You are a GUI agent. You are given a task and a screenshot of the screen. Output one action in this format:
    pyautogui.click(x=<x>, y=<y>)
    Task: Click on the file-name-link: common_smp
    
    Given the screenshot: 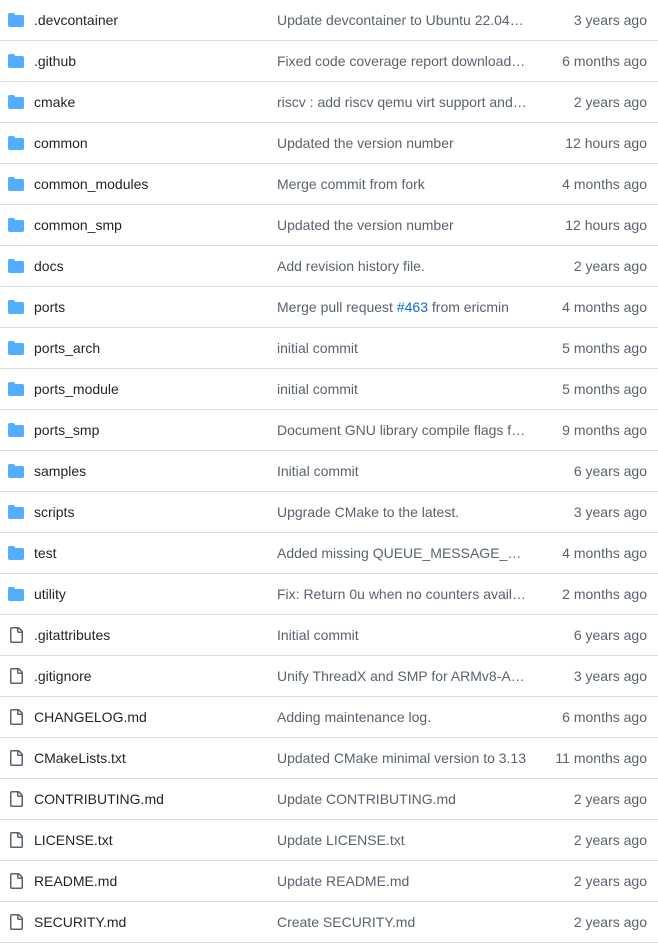 What is the action you would take?
    pyautogui.click(x=78, y=225)
    